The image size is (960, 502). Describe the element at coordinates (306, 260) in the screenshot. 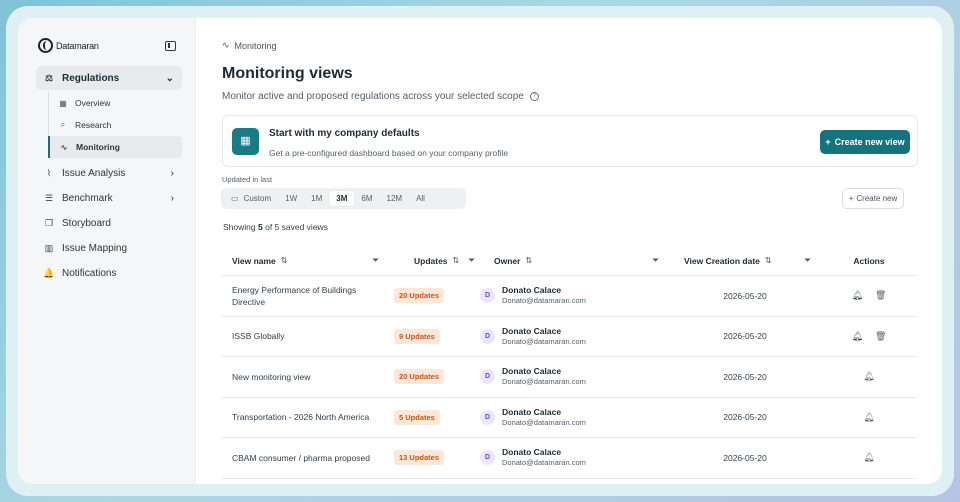

I see `column-view-name: View name ⇅ ⏷` at that location.